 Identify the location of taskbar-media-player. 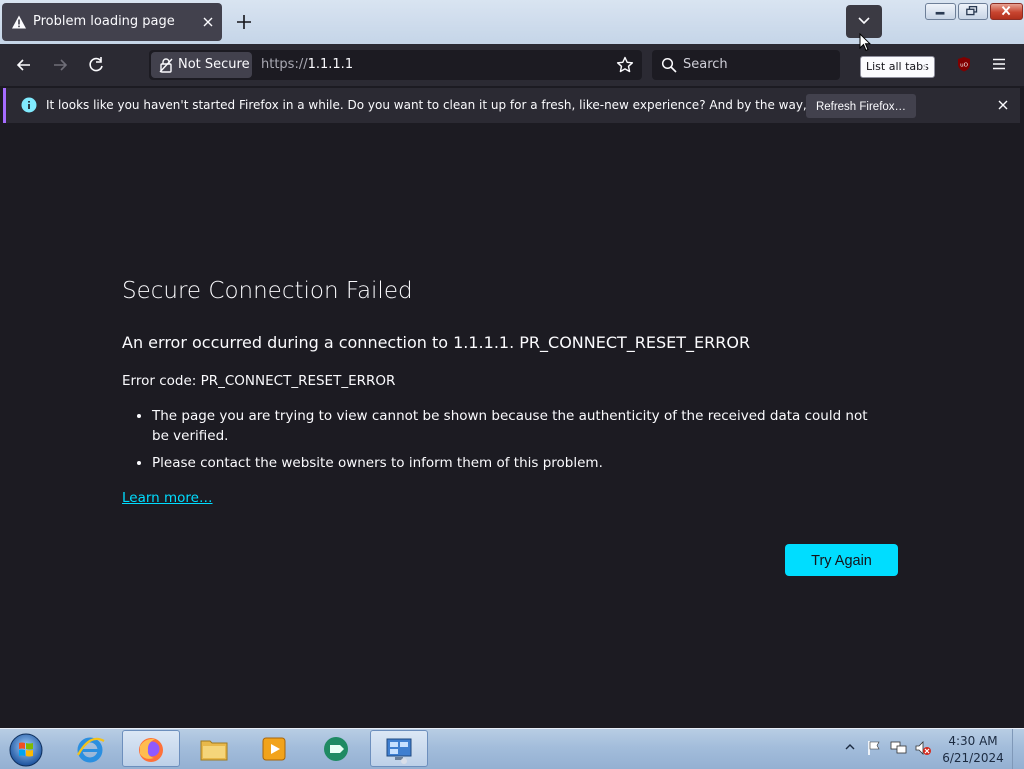
(274, 748).